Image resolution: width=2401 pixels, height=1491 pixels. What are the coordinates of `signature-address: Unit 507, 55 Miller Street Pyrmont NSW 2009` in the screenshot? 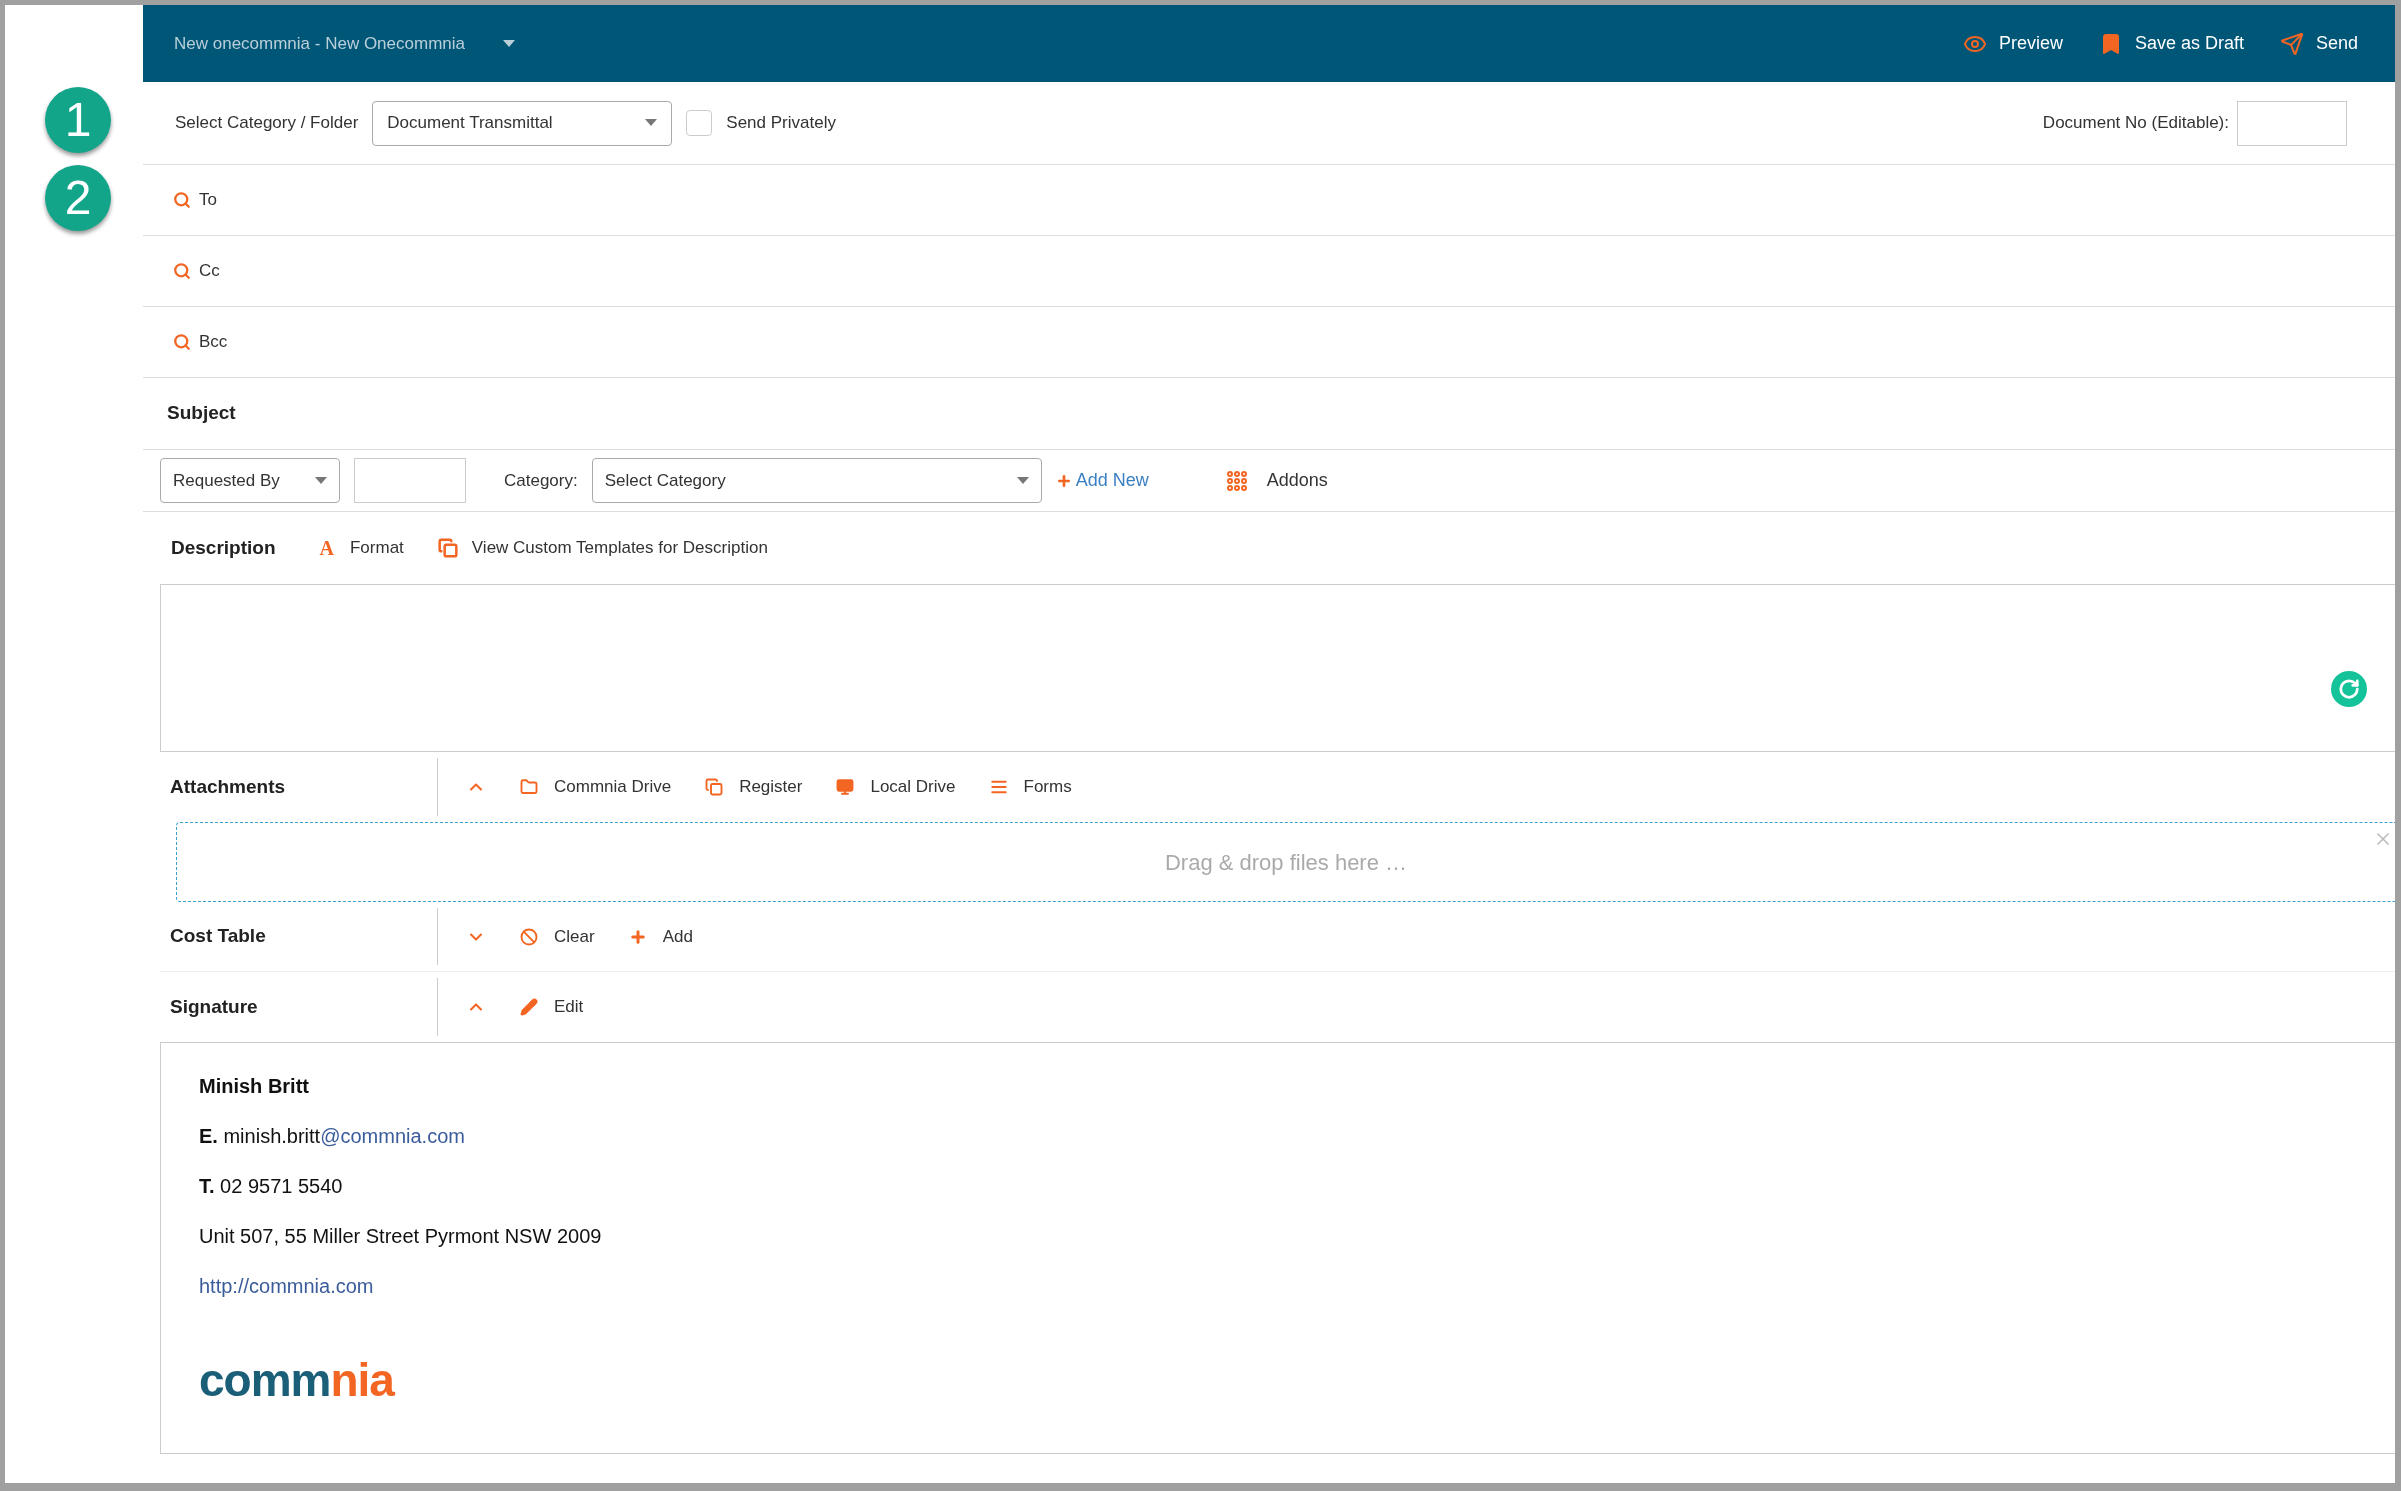 It's located at (401, 1236).